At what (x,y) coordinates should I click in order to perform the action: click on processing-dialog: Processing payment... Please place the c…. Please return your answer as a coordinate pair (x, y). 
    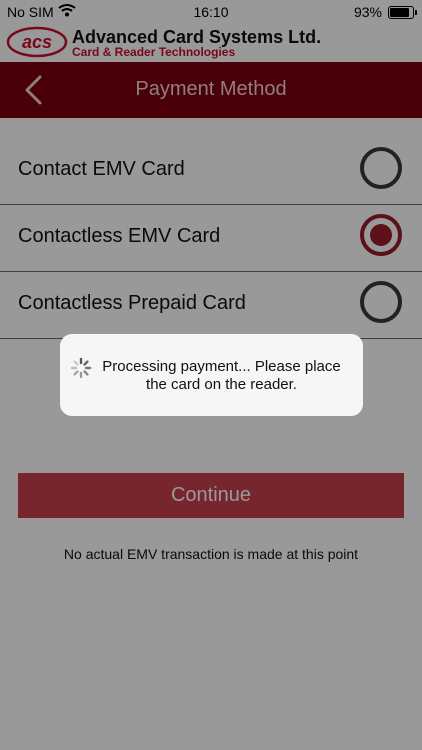
    Looking at the image, I should click on (211, 375).